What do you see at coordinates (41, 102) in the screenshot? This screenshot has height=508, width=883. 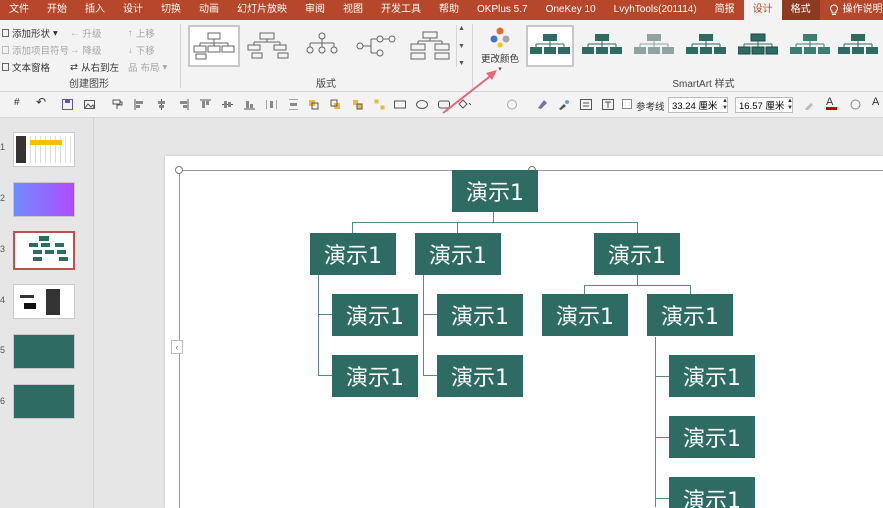 I see `undo-icon: ↶` at bounding box center [41, 102].